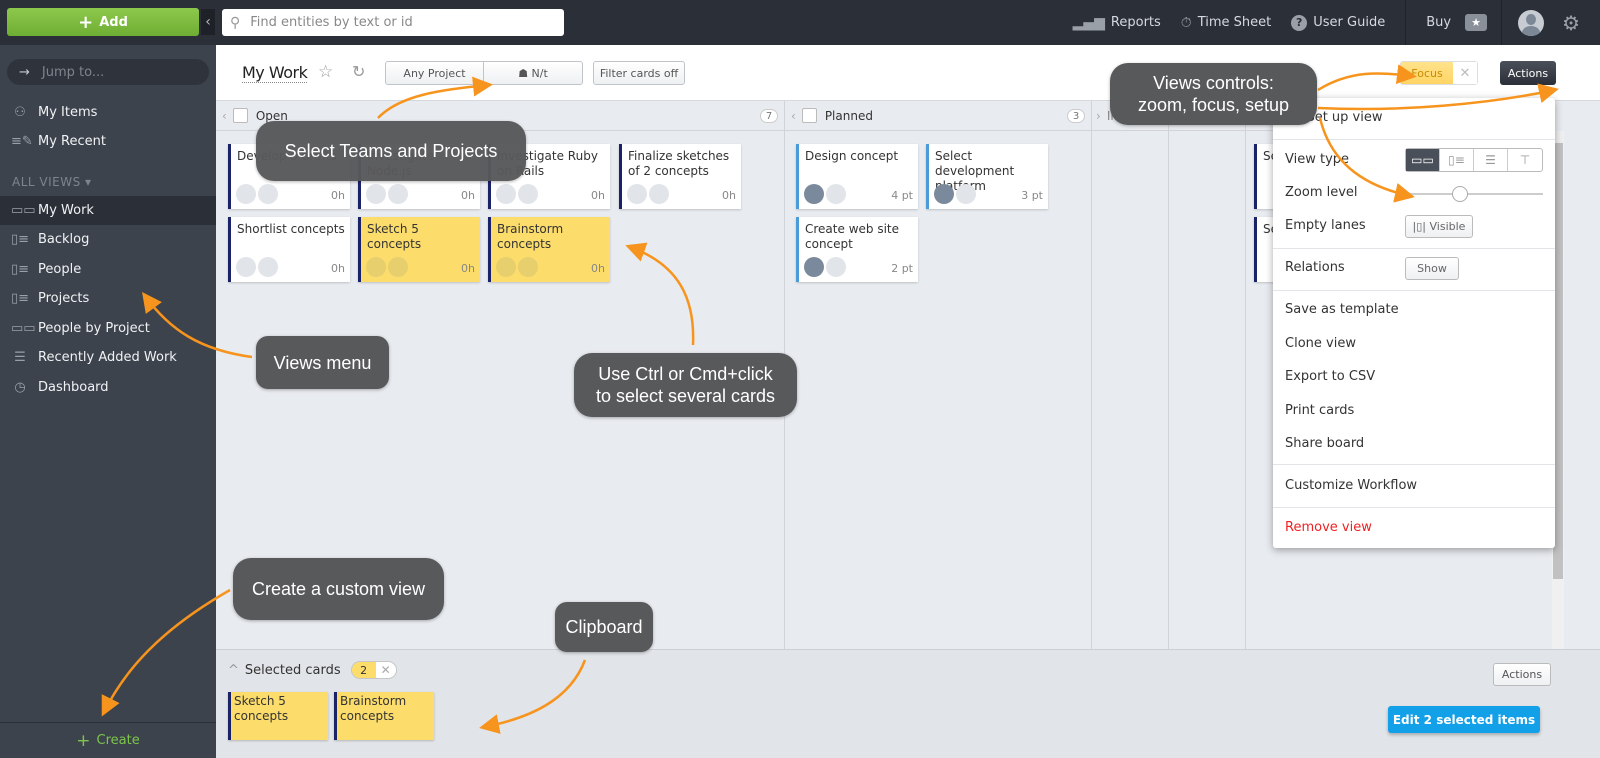 The image size is (1600, 758). What do you see at coordinates (1464, 719) in the screenshot?
I see `edit-selected-button: Edit 2 selected items` at bounding box center [1464, 719].